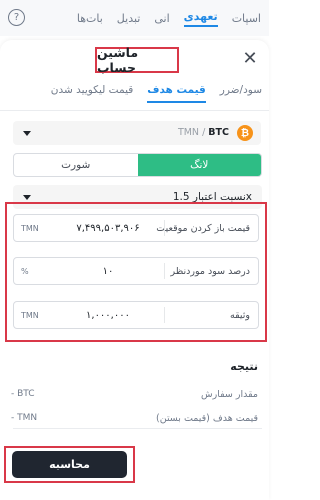 This screenshot has width=320, height=500. What do you see at coordinates (134, 420) in the screenshot?
I see `result-target-price: قیمت هدف (قیمت بستن) - TMN` at bounding box center [134, 420].